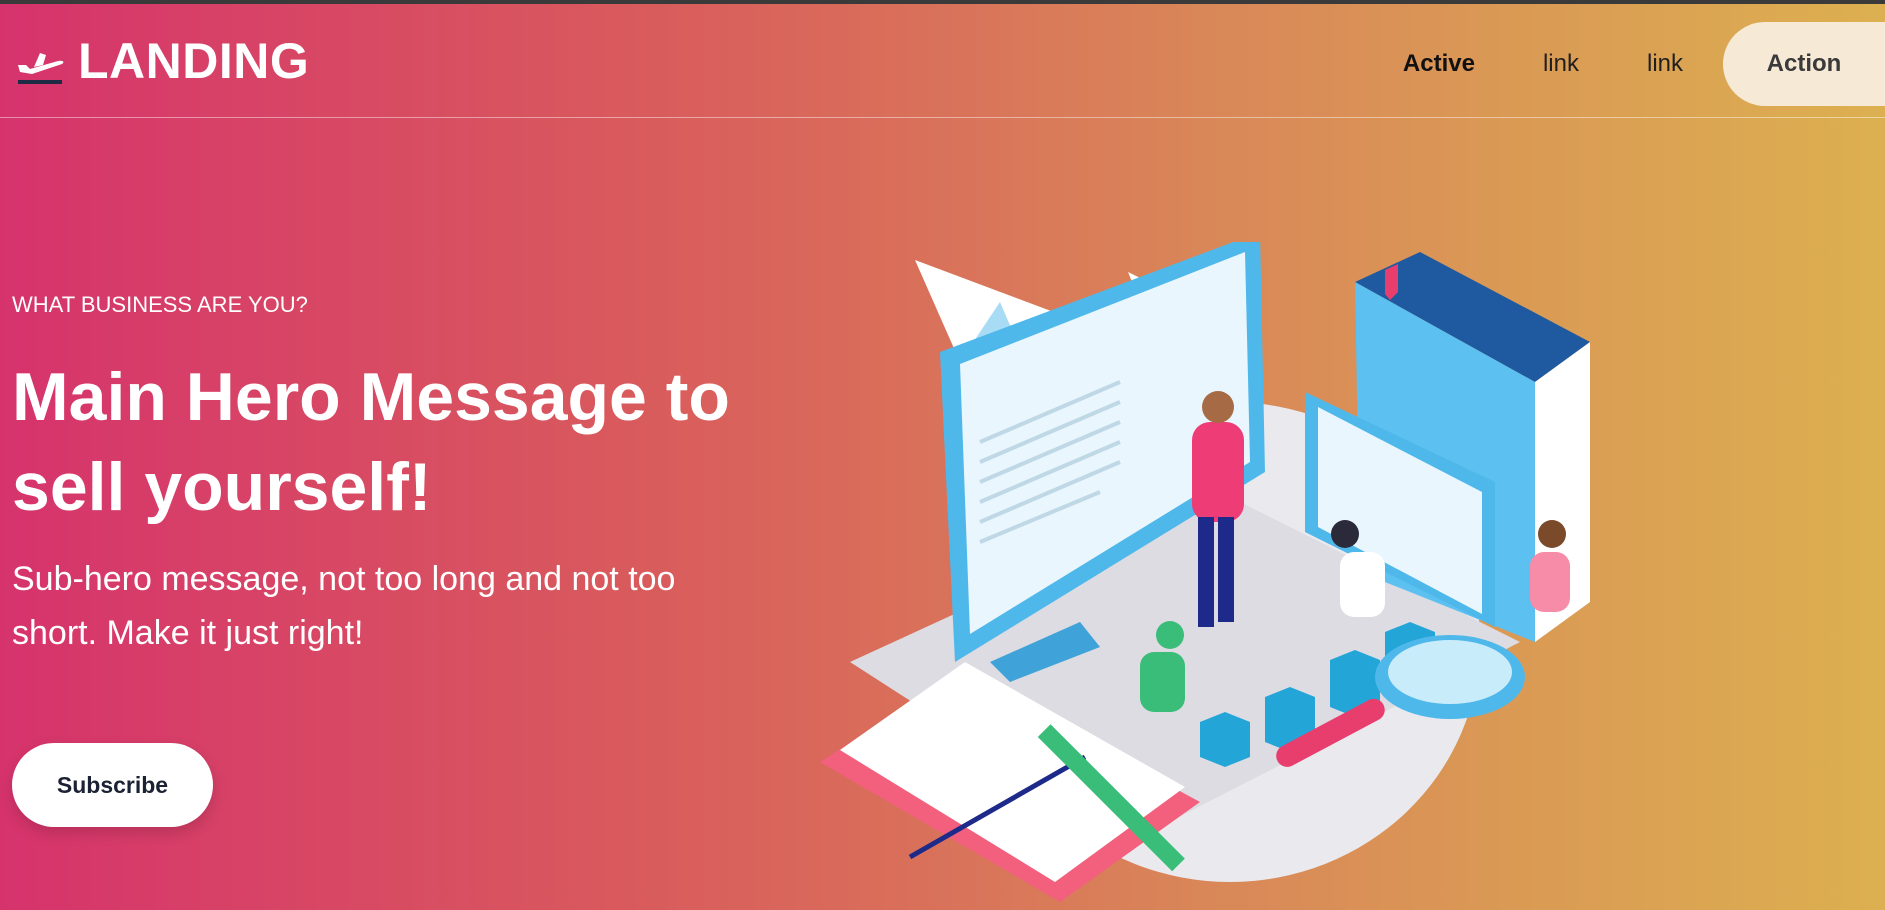 The image size is (1885, 910). Describe the element at coordinates (1644, 64) in the screenshot. I see `nav-links: Active link link Action` at that location.